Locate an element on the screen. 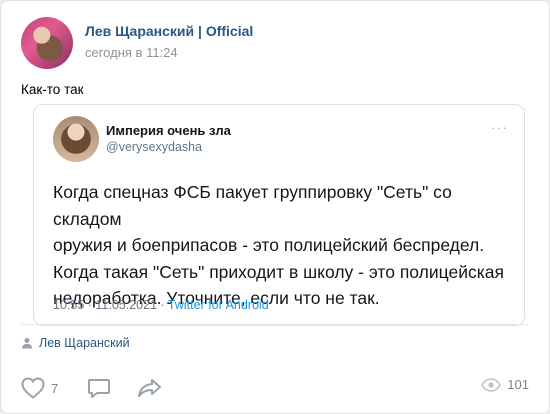  tweet-meta: 10:55 · 11.05.2021 · Twitter for Android is located at coordinates (161, 305).